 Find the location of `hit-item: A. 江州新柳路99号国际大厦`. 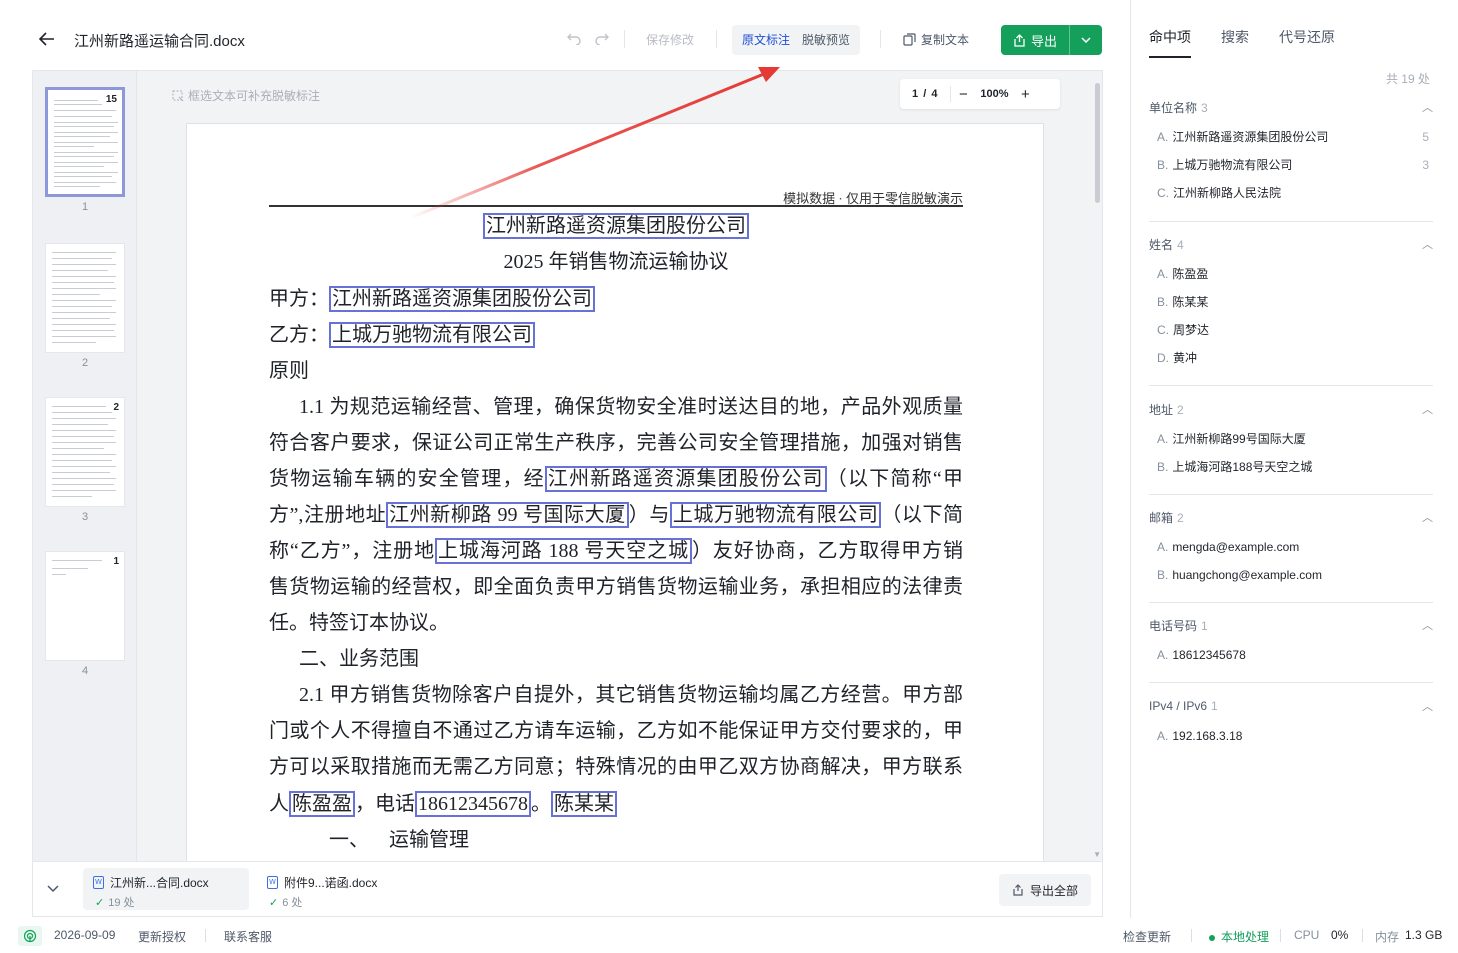

hit-item: A. 江州新柳路99号国际大厦 is located at coordinates (1291, 439).